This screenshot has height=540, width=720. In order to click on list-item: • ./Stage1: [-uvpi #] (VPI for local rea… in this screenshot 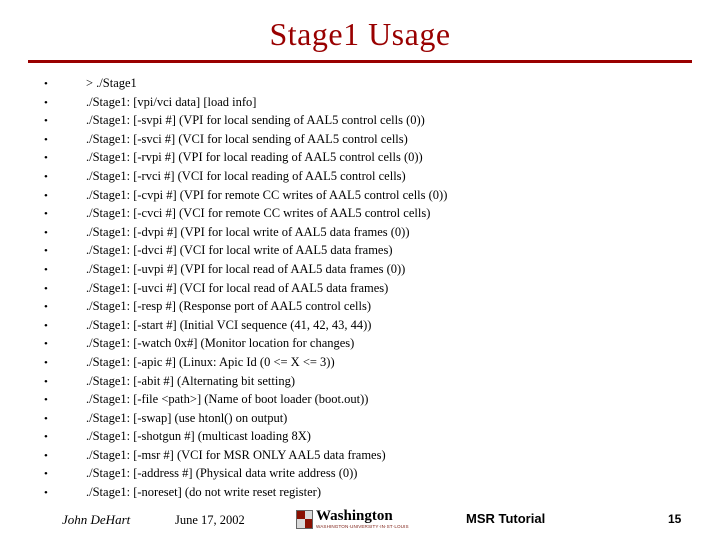, I will do `click(374, 269)`.